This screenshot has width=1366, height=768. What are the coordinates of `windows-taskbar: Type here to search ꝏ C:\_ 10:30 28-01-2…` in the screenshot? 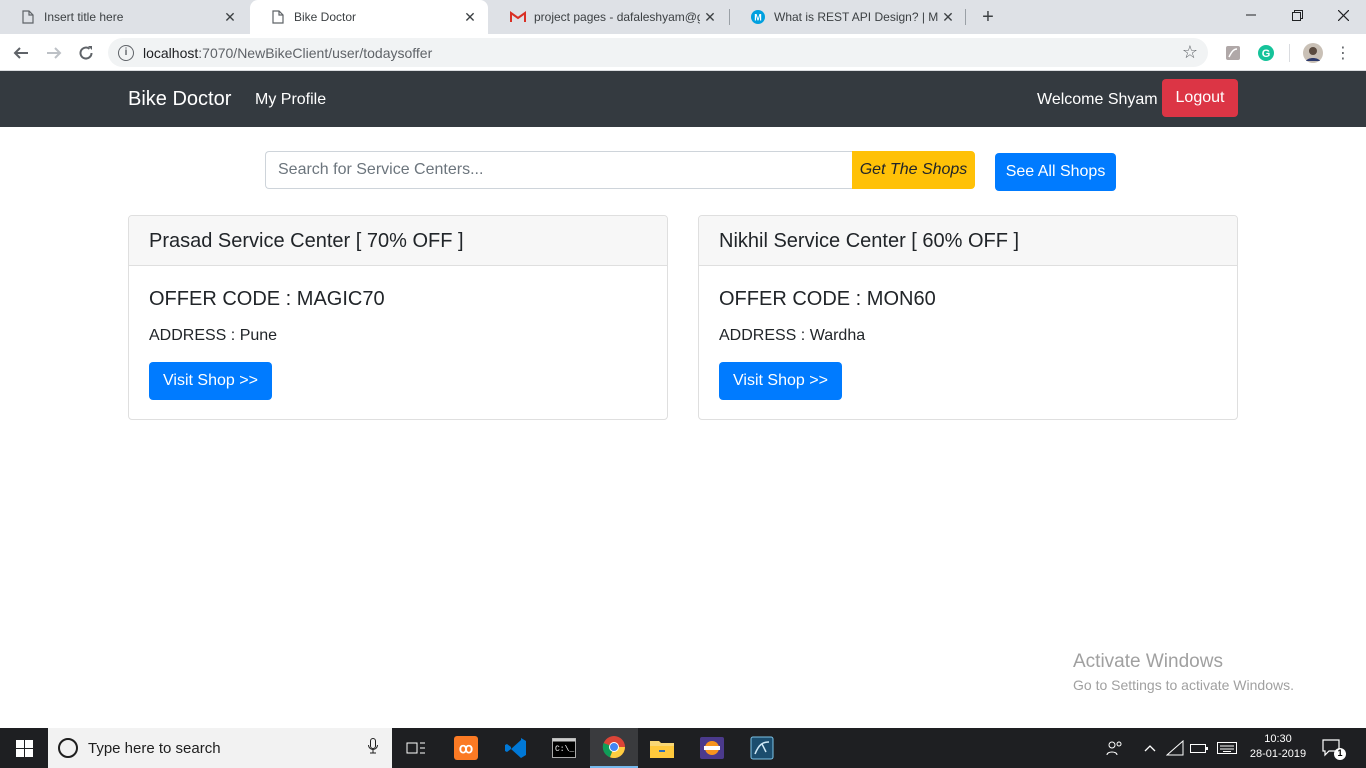 It's located at (683, 748).